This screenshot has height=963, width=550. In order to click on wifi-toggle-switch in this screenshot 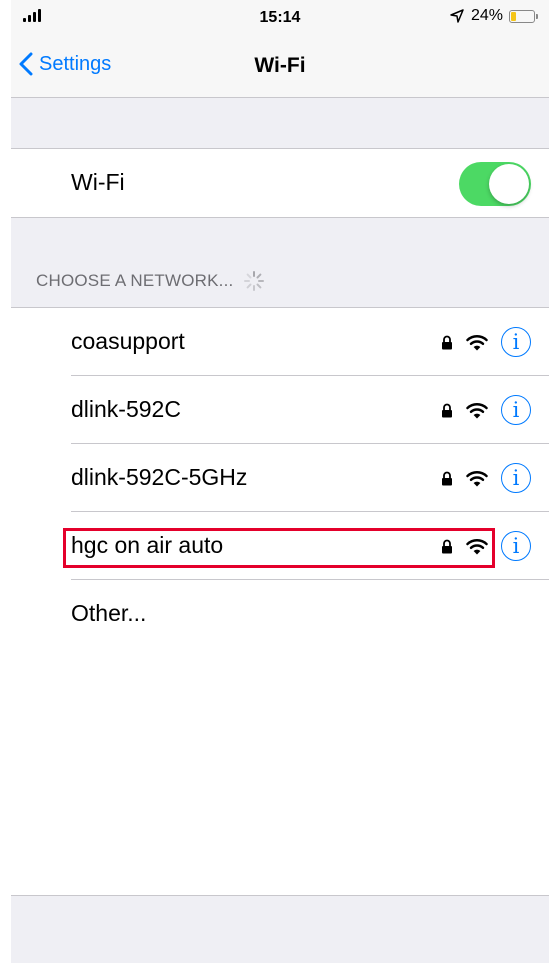, I will do `click(495, 184)`.